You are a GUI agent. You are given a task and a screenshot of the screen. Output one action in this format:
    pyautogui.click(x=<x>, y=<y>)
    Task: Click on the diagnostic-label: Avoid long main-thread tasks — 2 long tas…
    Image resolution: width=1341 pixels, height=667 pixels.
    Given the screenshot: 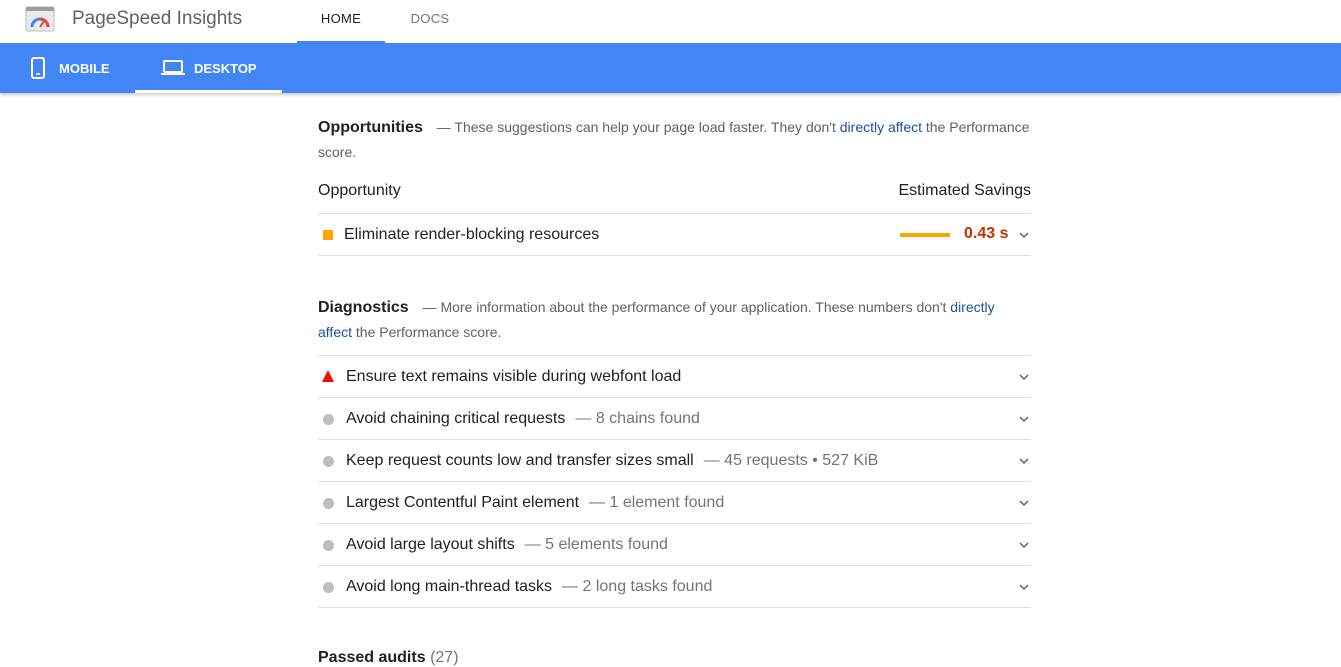 What is the action you would take?
    pyautogui.click(x=529, y=586)
    